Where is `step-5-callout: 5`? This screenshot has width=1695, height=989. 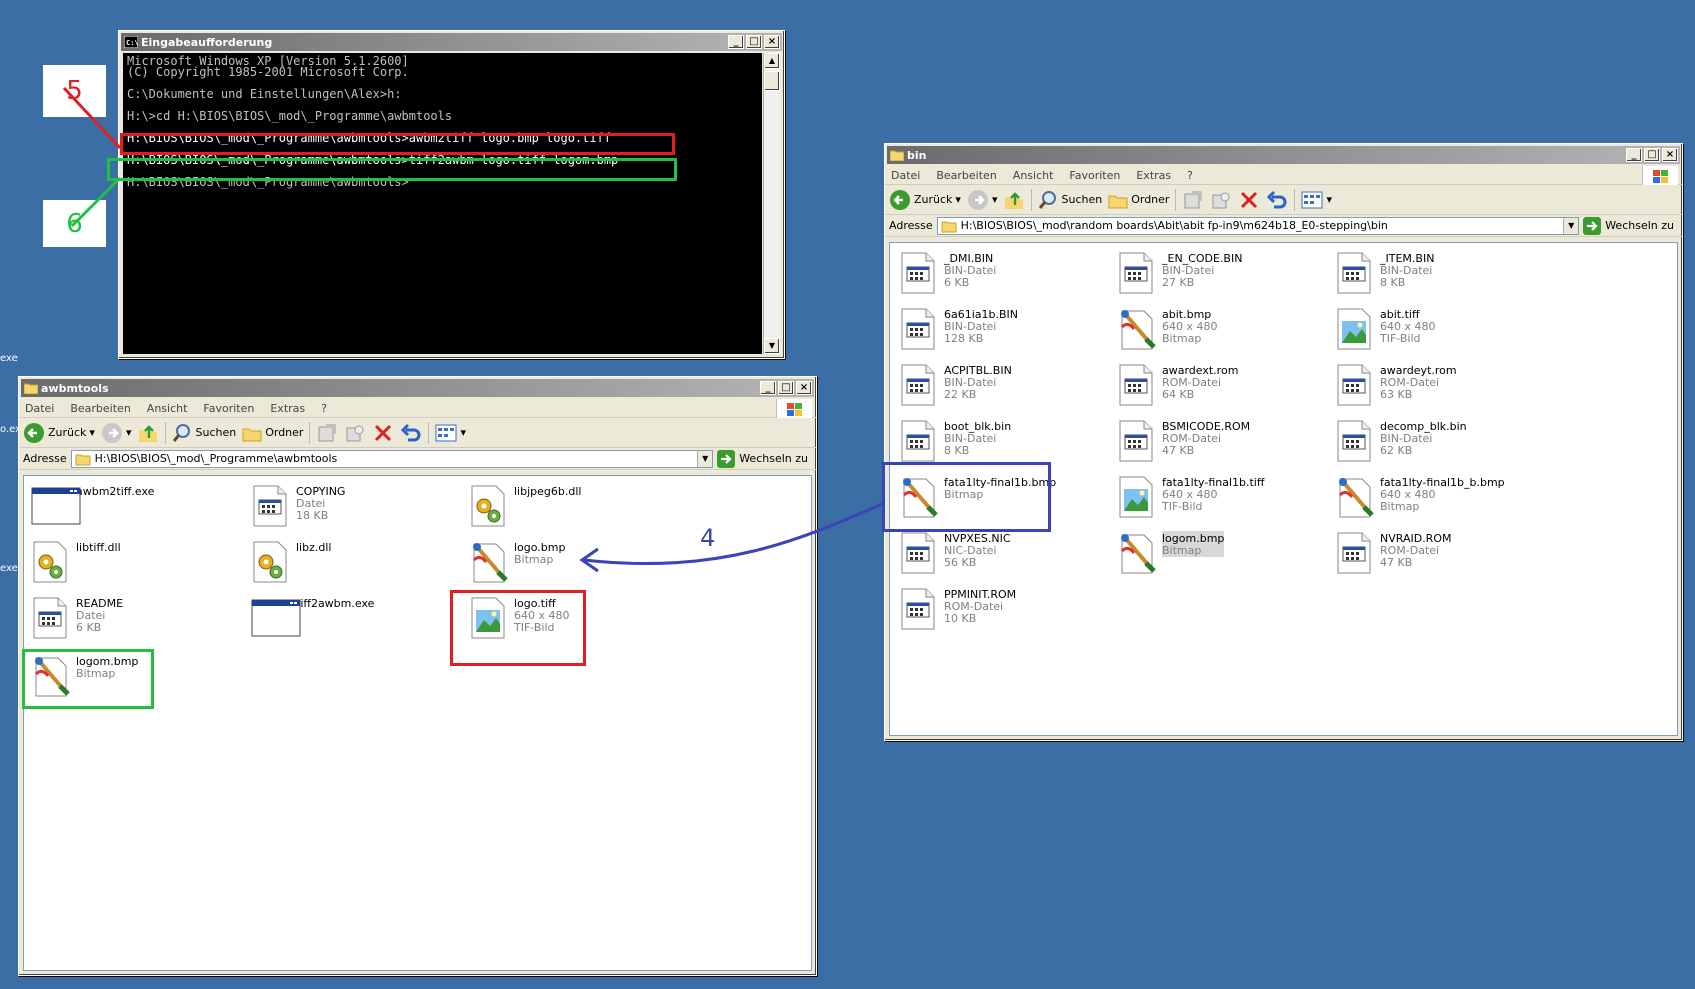 step-5-callout: 5 is located at coordinates (74, 91).